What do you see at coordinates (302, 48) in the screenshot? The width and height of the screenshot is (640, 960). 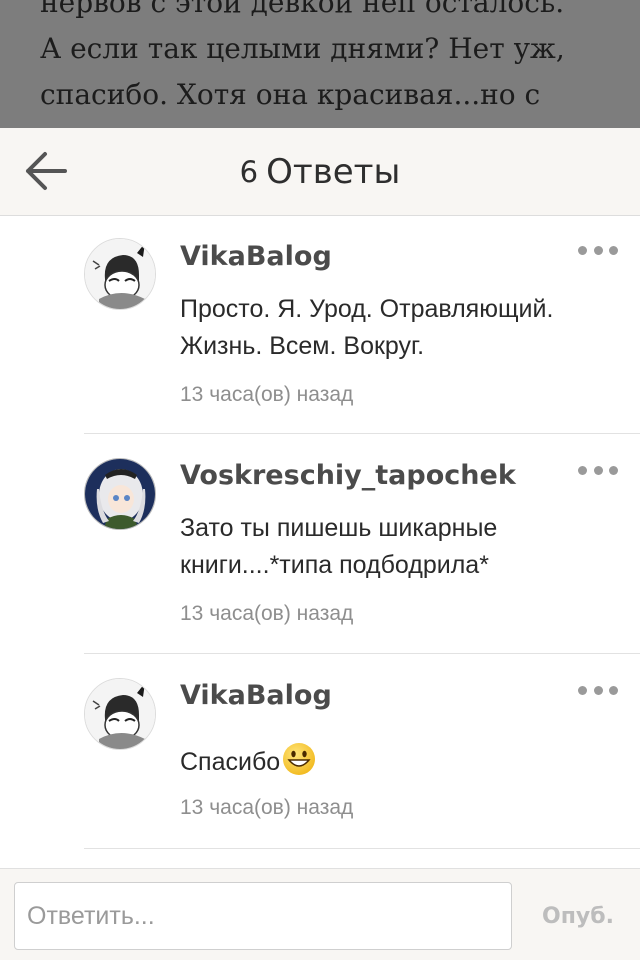 I see `story-line: А если так целыми днями? Нет уж,` at bounding box center [302, 48].